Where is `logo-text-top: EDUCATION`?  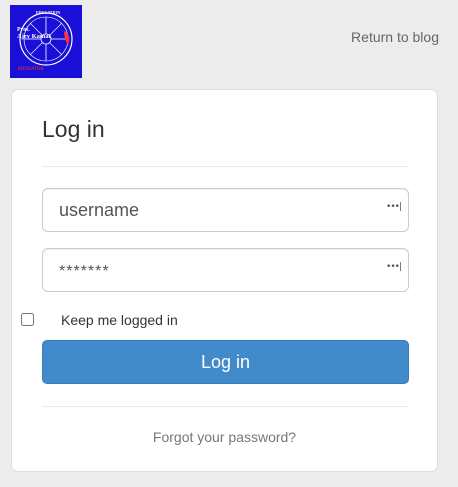 logo-text-top: EDUCATION is located at coordinates (48, 12).